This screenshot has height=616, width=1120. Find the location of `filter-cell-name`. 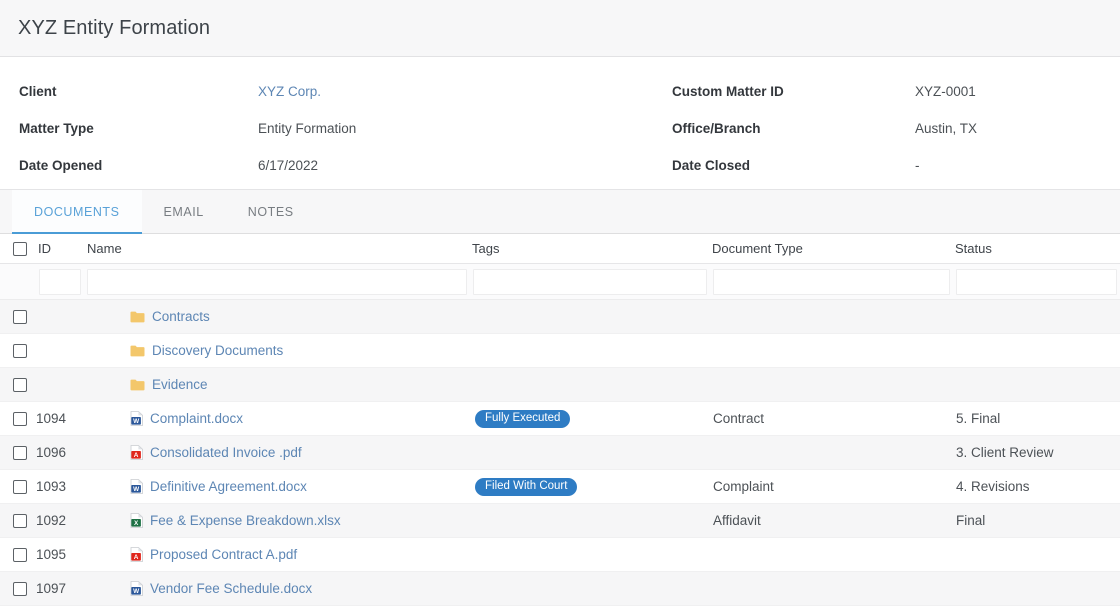

filter-cell-name is located at coordinates (277, 281).